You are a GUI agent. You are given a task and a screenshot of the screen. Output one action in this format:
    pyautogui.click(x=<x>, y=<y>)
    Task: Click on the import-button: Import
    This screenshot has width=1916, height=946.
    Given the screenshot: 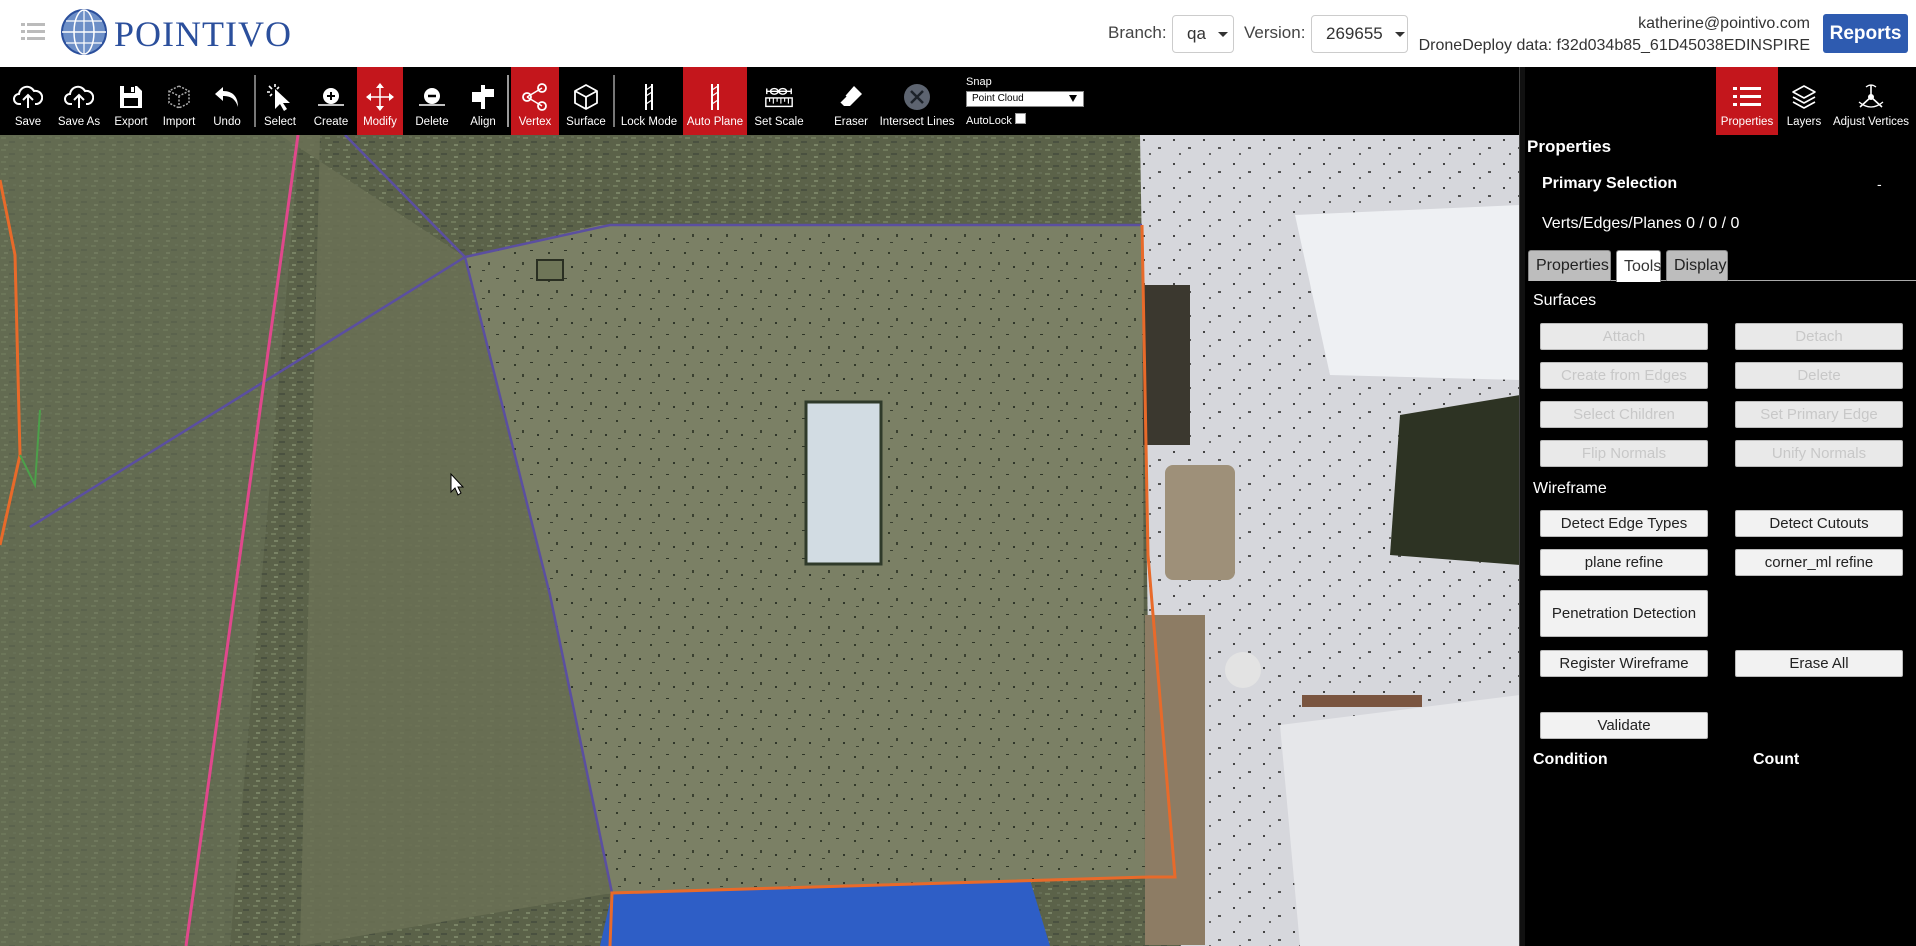 What is the action you would take?
    pyautogui.click(x=179, y=101)
    